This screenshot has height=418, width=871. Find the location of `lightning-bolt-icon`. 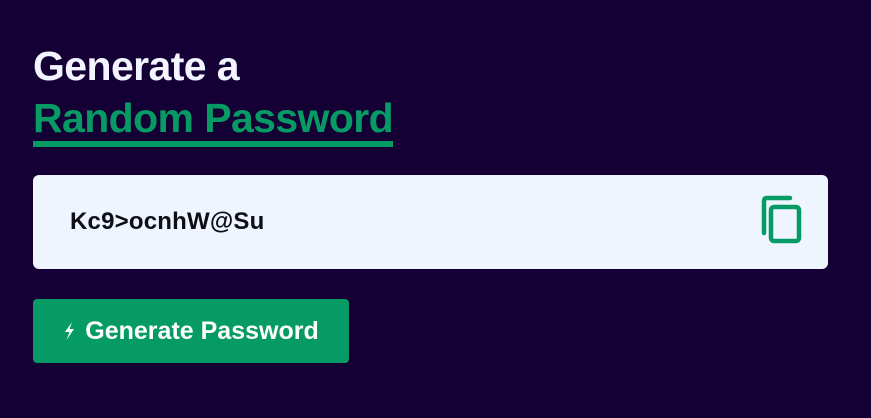

lightning-bolt-icon is located at coordinates (69, 331).